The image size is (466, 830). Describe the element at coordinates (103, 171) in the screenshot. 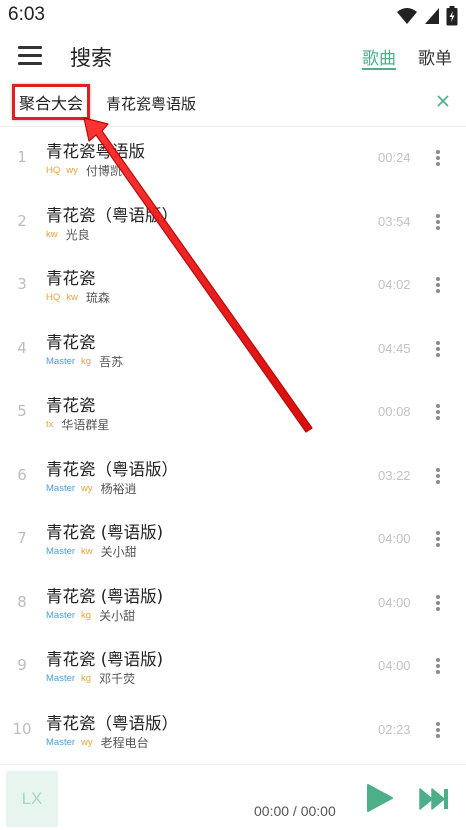

I see `song-artist: 付博凯` at that location.